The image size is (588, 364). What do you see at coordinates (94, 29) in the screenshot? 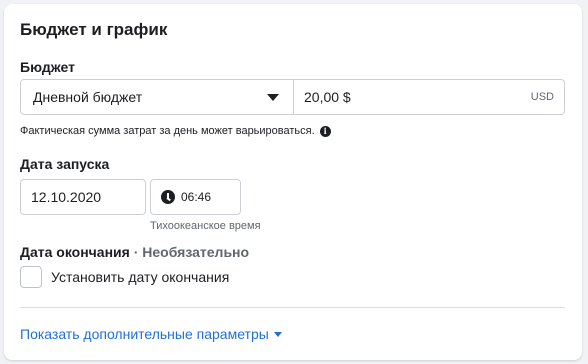
I see `card-title: Бюджет и график` at bounding box center [94, 29].